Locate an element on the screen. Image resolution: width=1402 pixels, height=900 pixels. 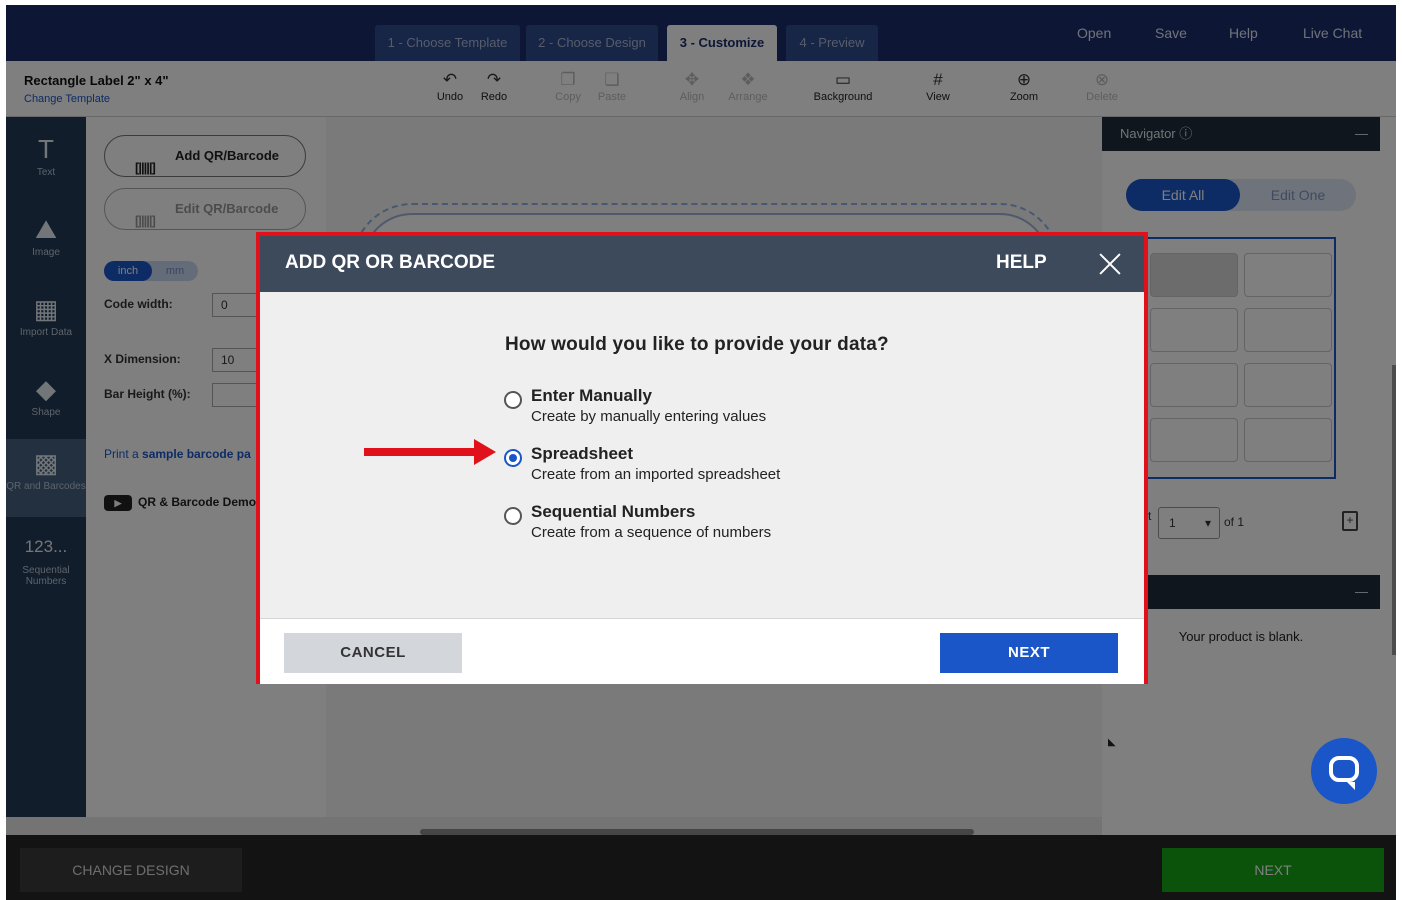
next-button: NEXT is located at coordinates (1029, 653).